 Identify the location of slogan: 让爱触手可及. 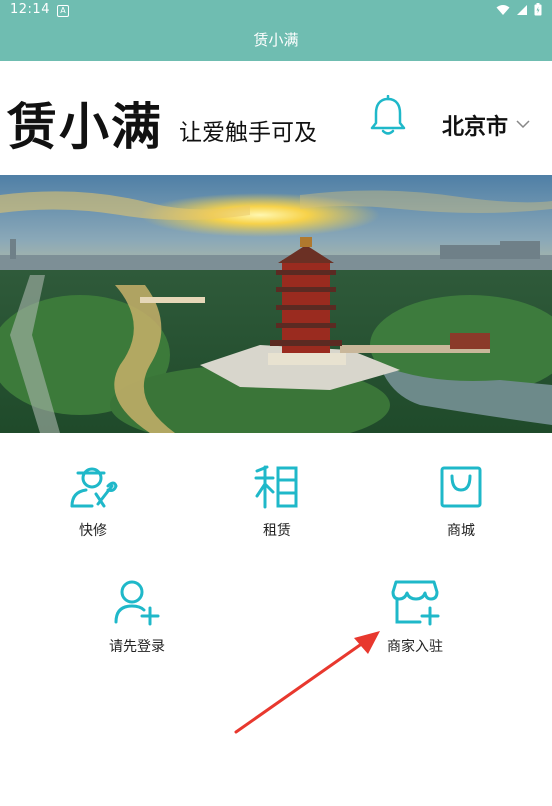
(248, 133).